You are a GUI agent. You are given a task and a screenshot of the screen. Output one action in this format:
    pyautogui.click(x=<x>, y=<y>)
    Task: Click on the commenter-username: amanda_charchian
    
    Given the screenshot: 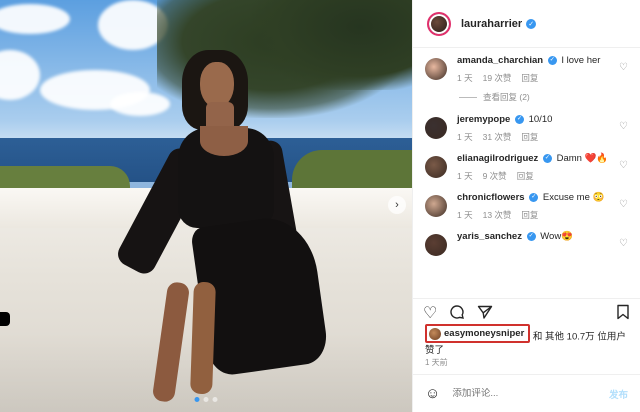 What is the action you would take?
    pyautogui.click(x=500, y=60)
    